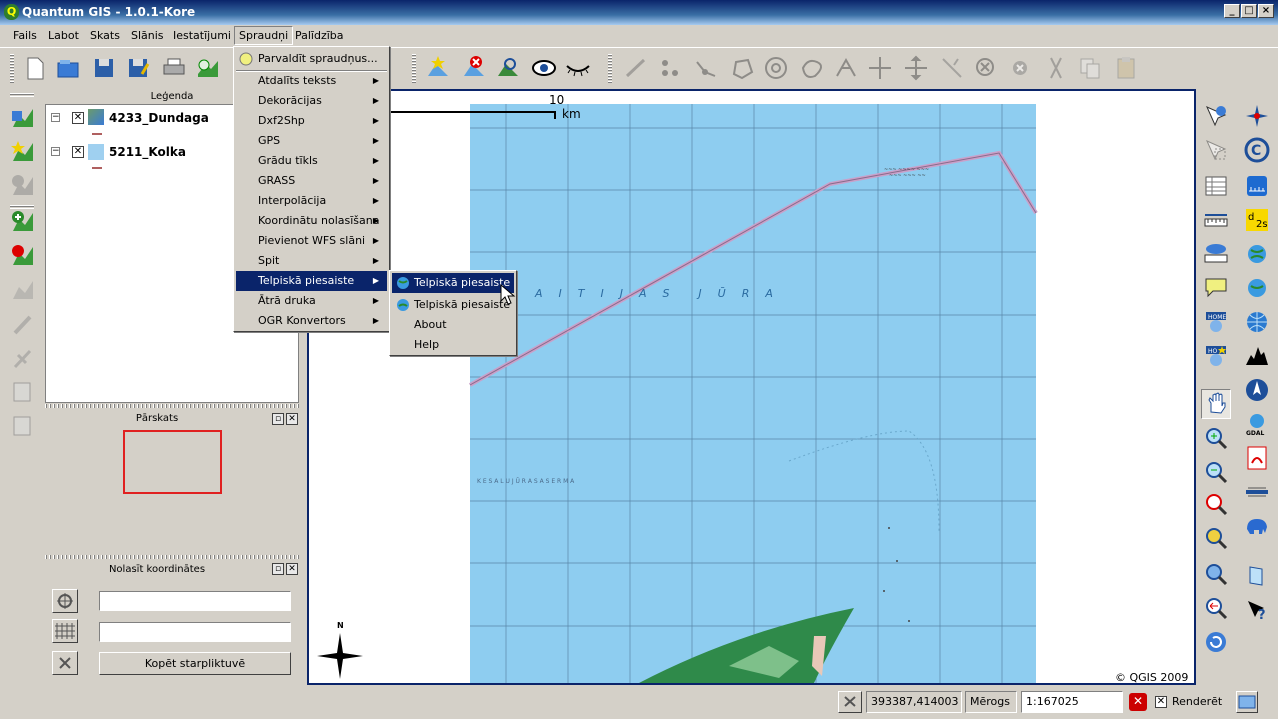 Image resolution: width=1278 pixels, height=719 pixels. I want to click on overview-add-icon, so click(23, 290).